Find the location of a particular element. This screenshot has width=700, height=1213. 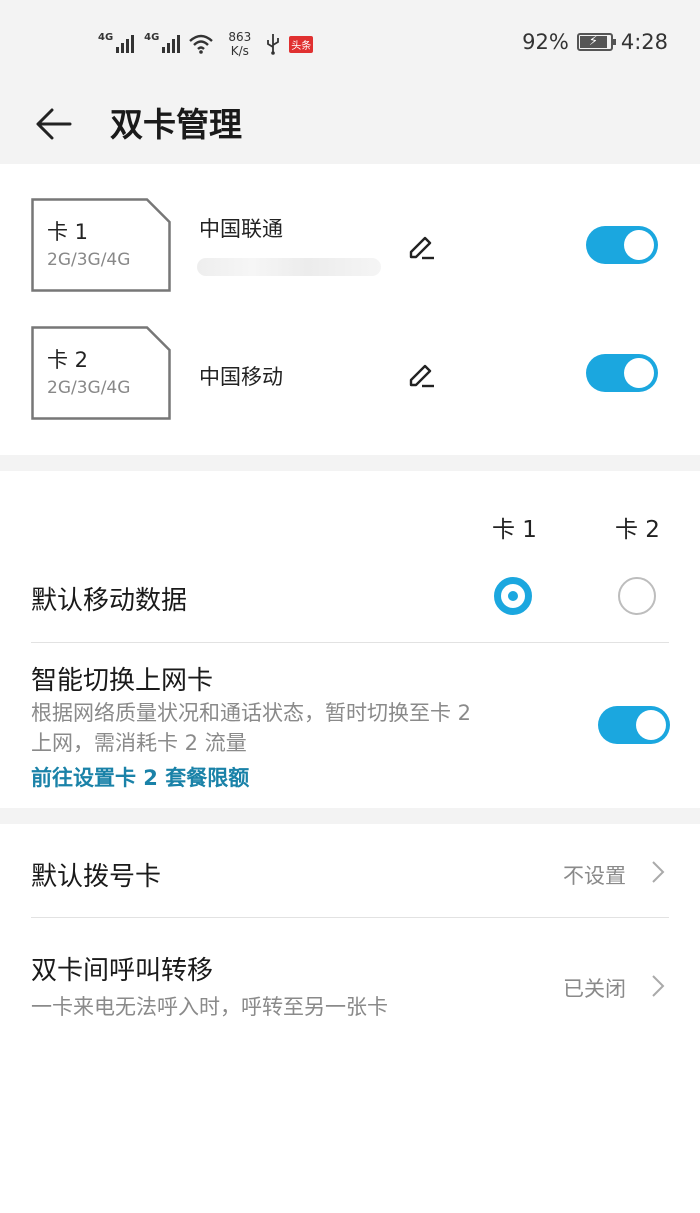

default-dial-label: 默认拨号卡 is located at coordinates (96, 877).